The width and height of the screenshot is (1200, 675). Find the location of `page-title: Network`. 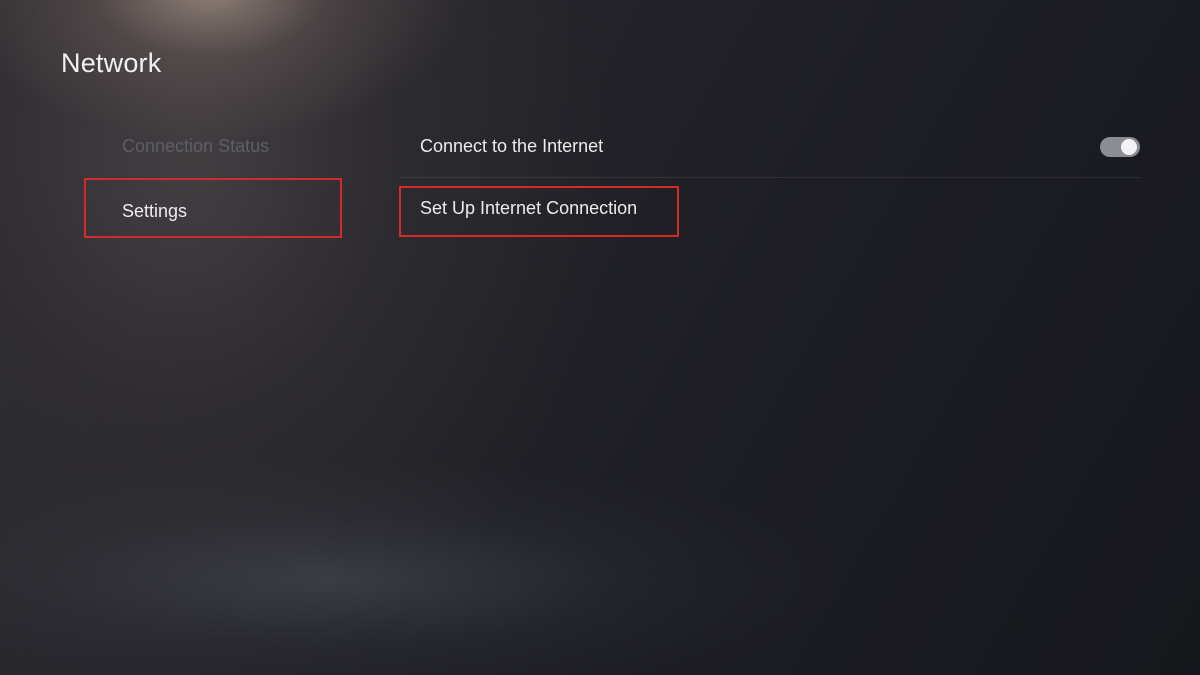

page-title: Network is located at coordinates (111, 63).